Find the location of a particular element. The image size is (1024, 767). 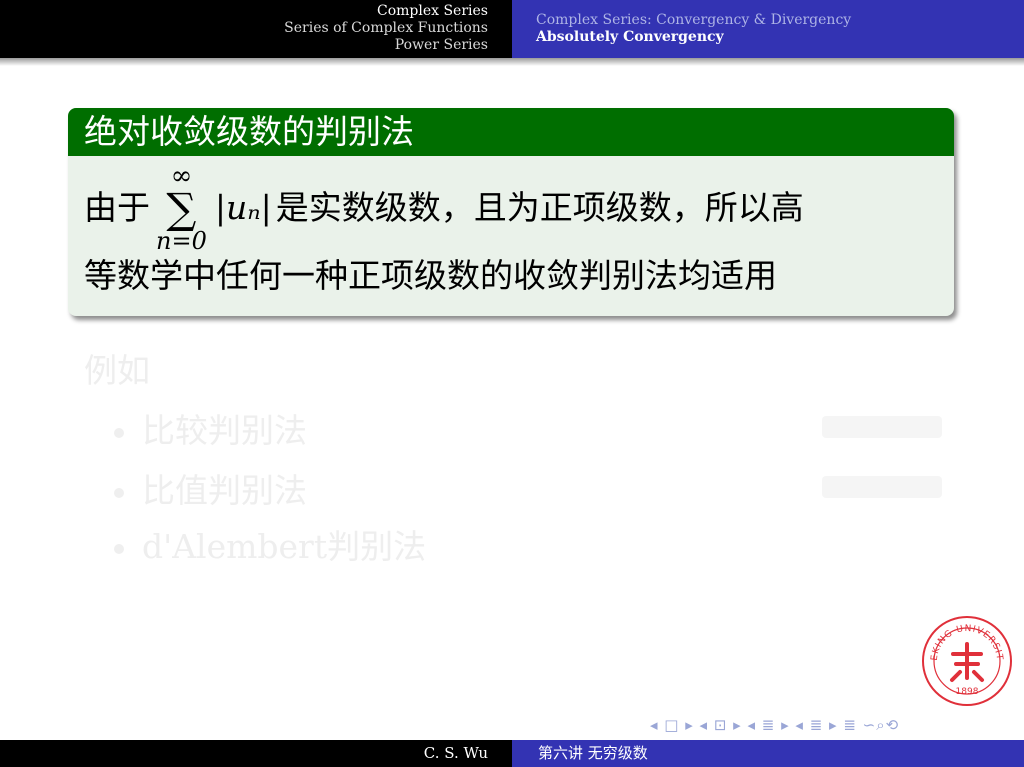

footer-bar: C. S. Wu 第六讲 无穷级数 is located at coordinates (512, 753).